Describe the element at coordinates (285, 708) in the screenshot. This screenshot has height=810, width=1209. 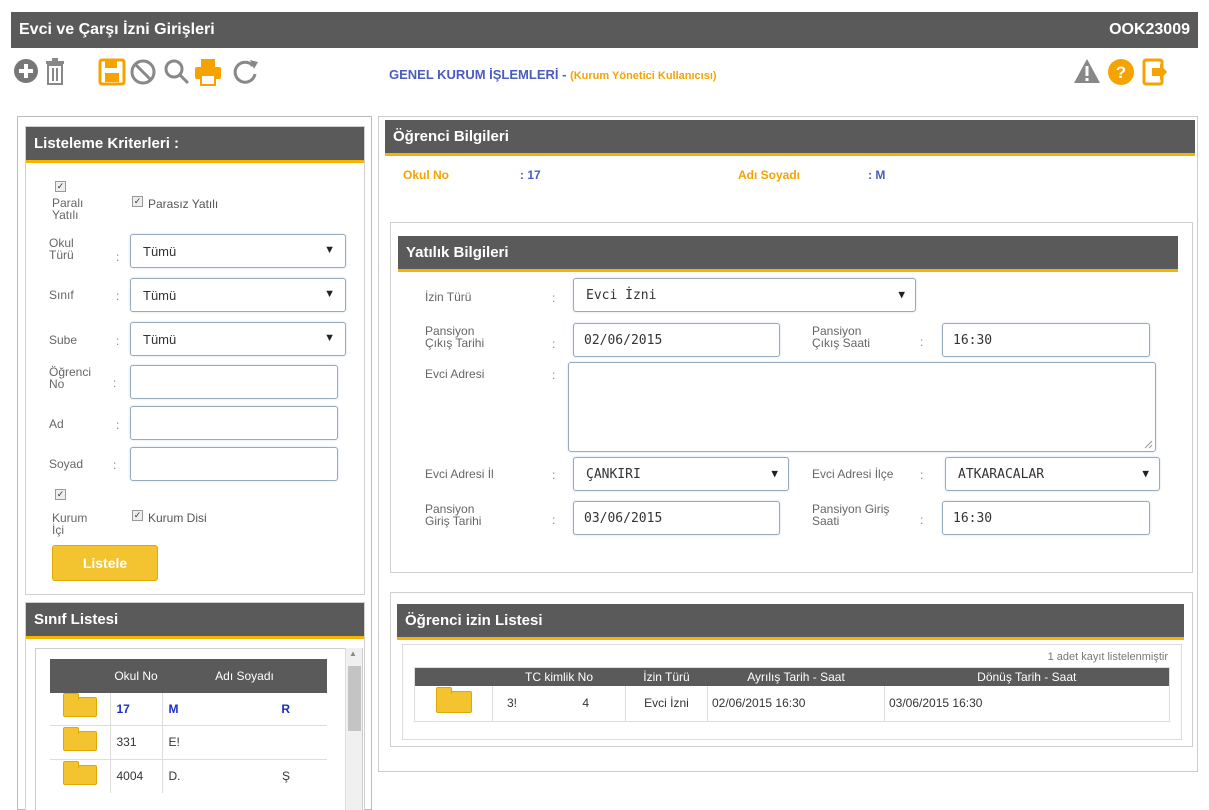
I see `row-surname: R` at that location.